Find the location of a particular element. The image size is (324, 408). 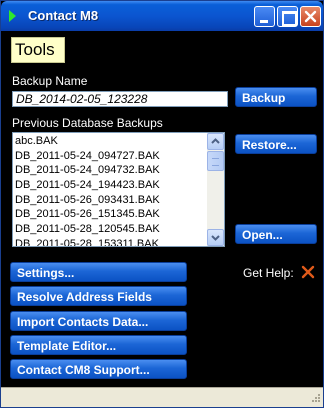

get-help-label: Get Help: is located at coordinates (268, 273).